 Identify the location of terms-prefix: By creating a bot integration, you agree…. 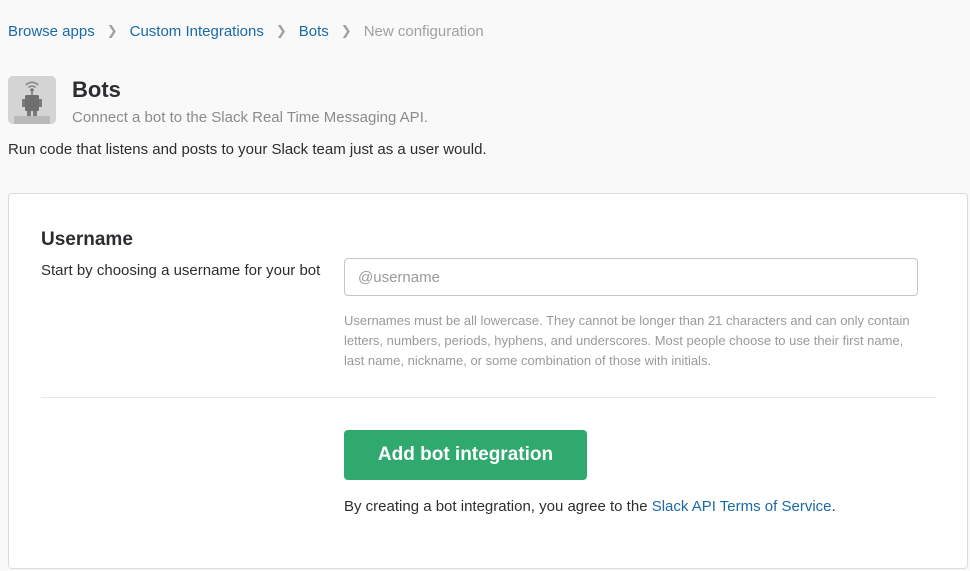
(498, 506).